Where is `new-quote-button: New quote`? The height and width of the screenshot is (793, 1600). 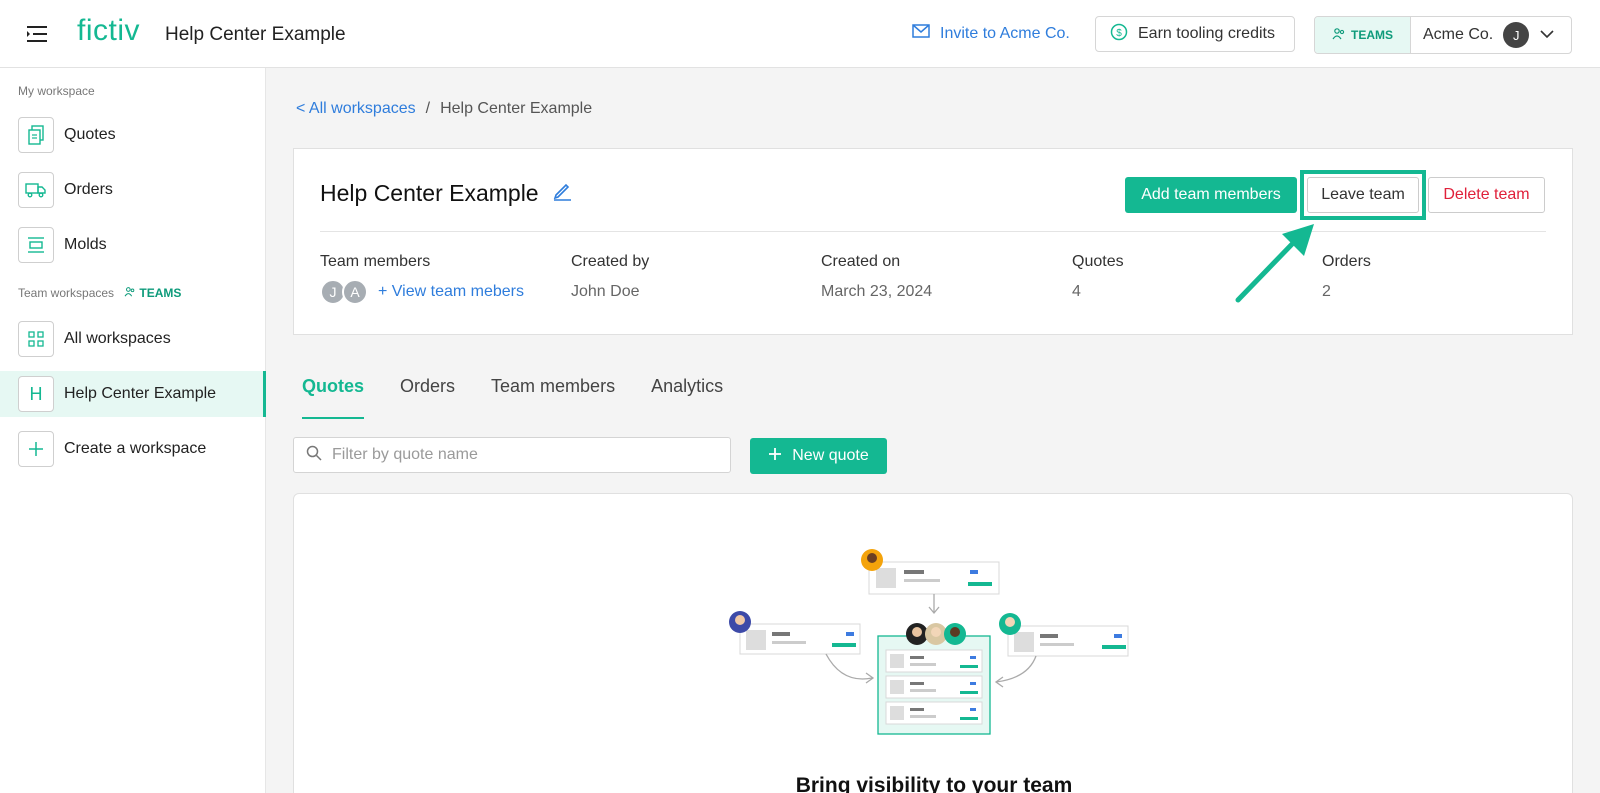
new-quote-button: New quote is located at coordinates (818, 456).